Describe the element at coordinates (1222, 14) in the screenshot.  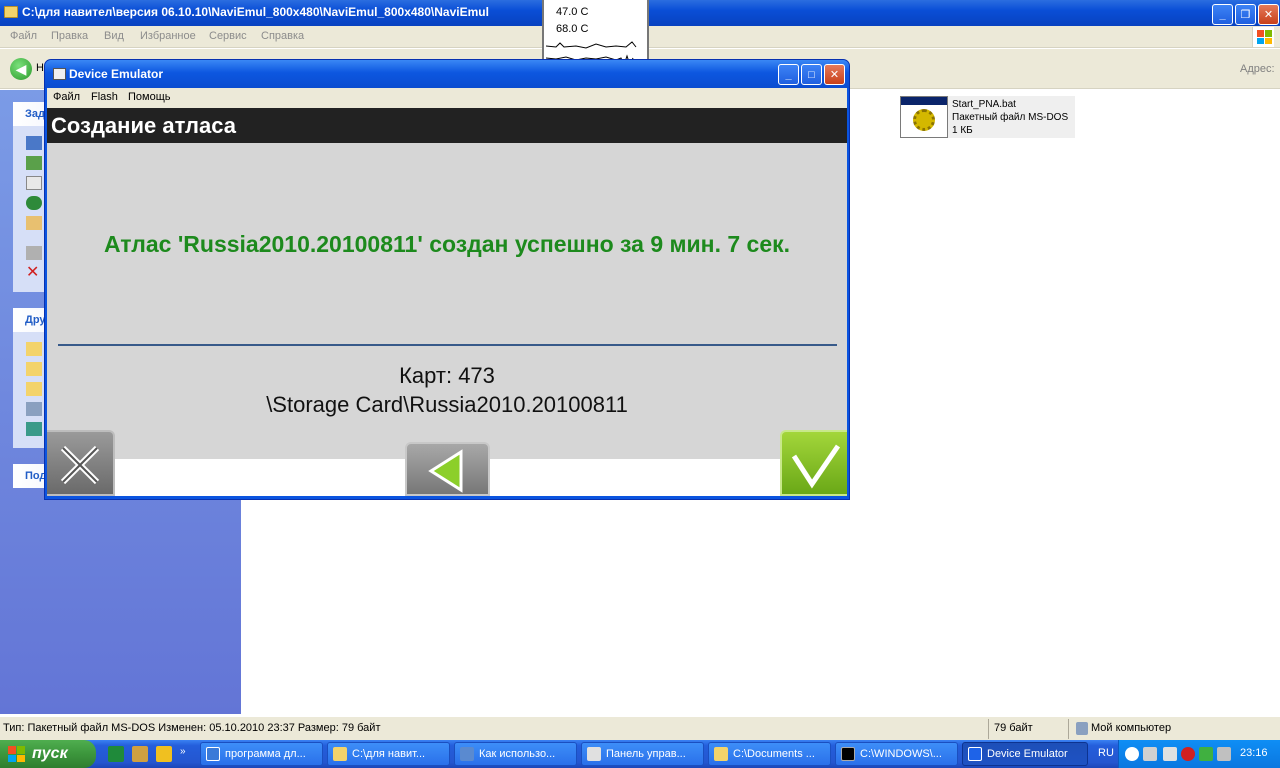
I see `minimize-button: _` at that location.